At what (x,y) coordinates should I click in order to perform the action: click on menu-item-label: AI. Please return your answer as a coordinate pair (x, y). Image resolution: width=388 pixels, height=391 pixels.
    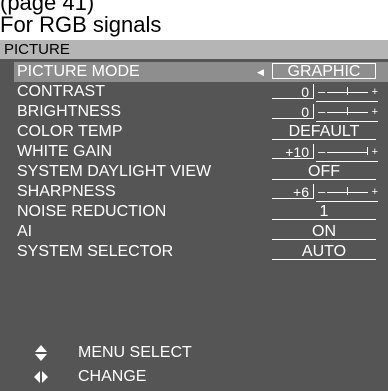
    Looking at the image, I should click on (25, 231).